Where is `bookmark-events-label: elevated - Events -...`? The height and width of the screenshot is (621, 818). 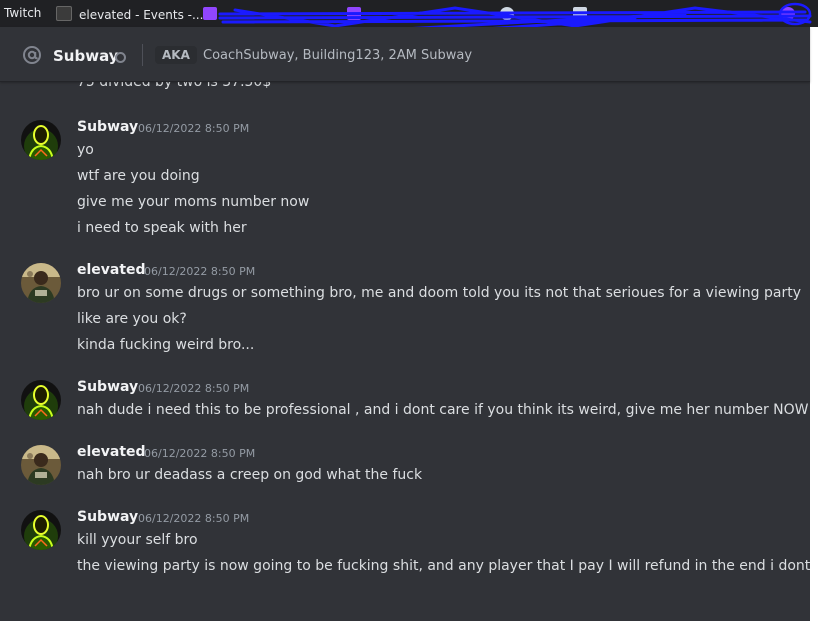 bookmark-events-label: elevated - Events -... is located at coordinates (141, 15).